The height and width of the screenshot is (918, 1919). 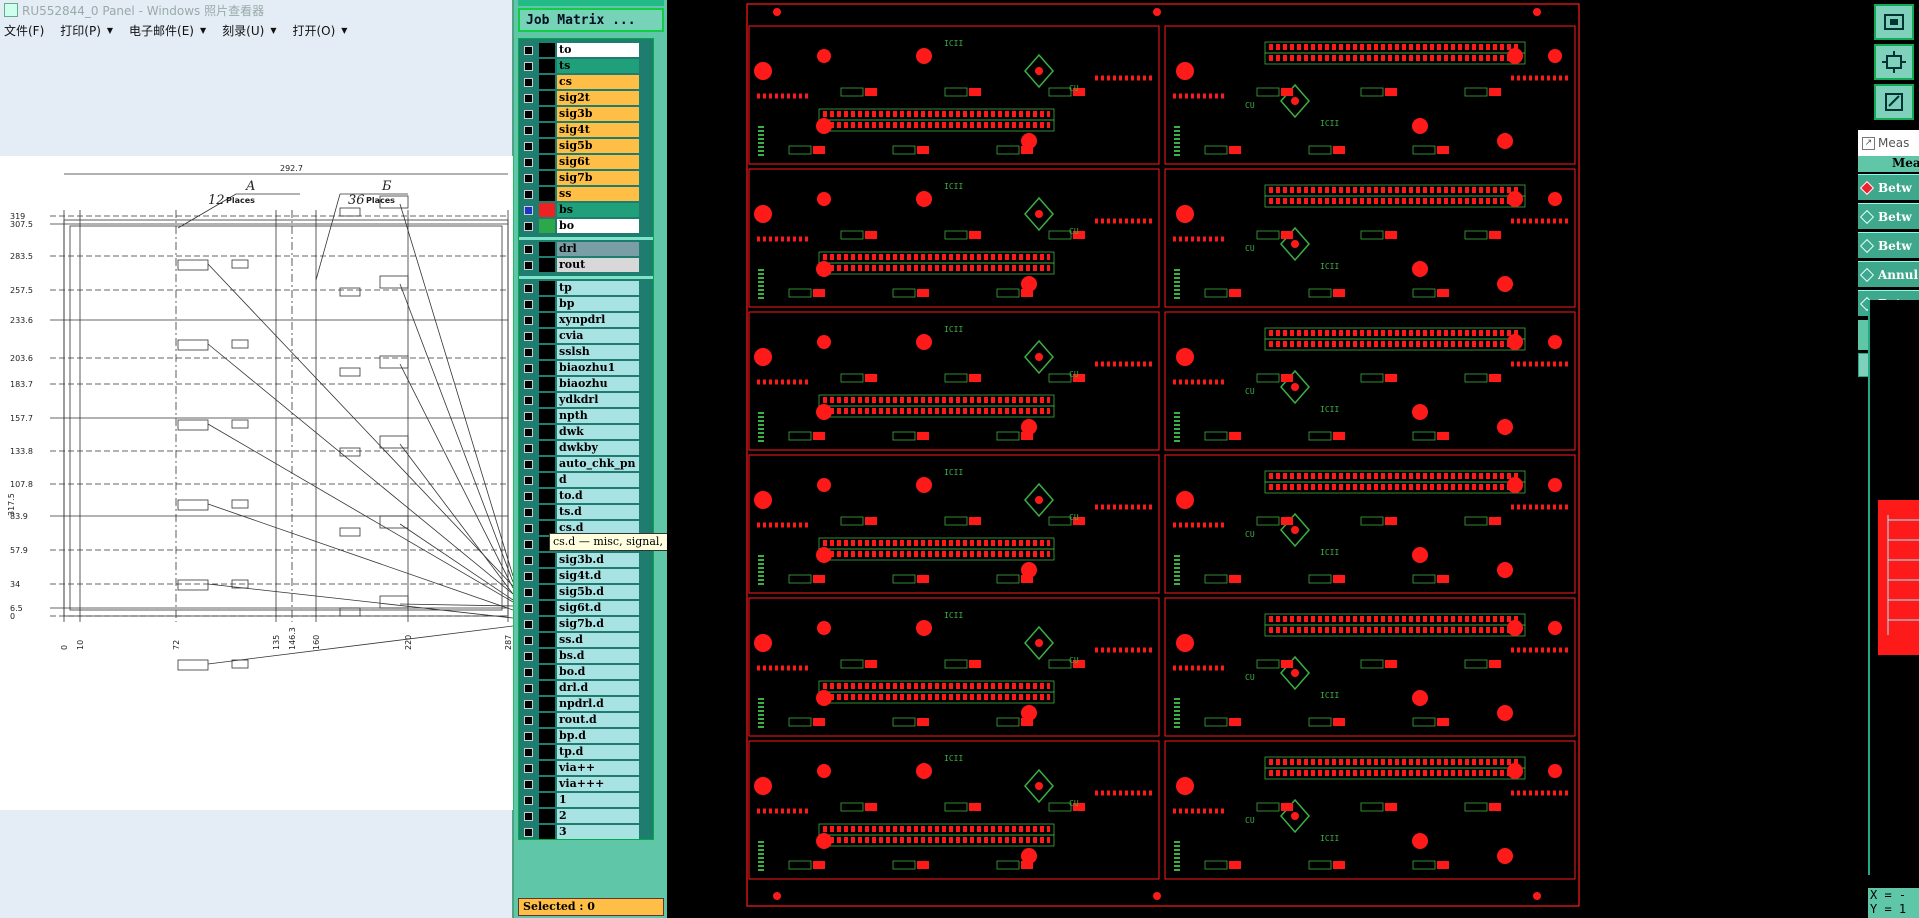 What do you see at coordinates (598, 416) in the screenshot?
I see `layer-name: npth` at bounding box center [598, 416].